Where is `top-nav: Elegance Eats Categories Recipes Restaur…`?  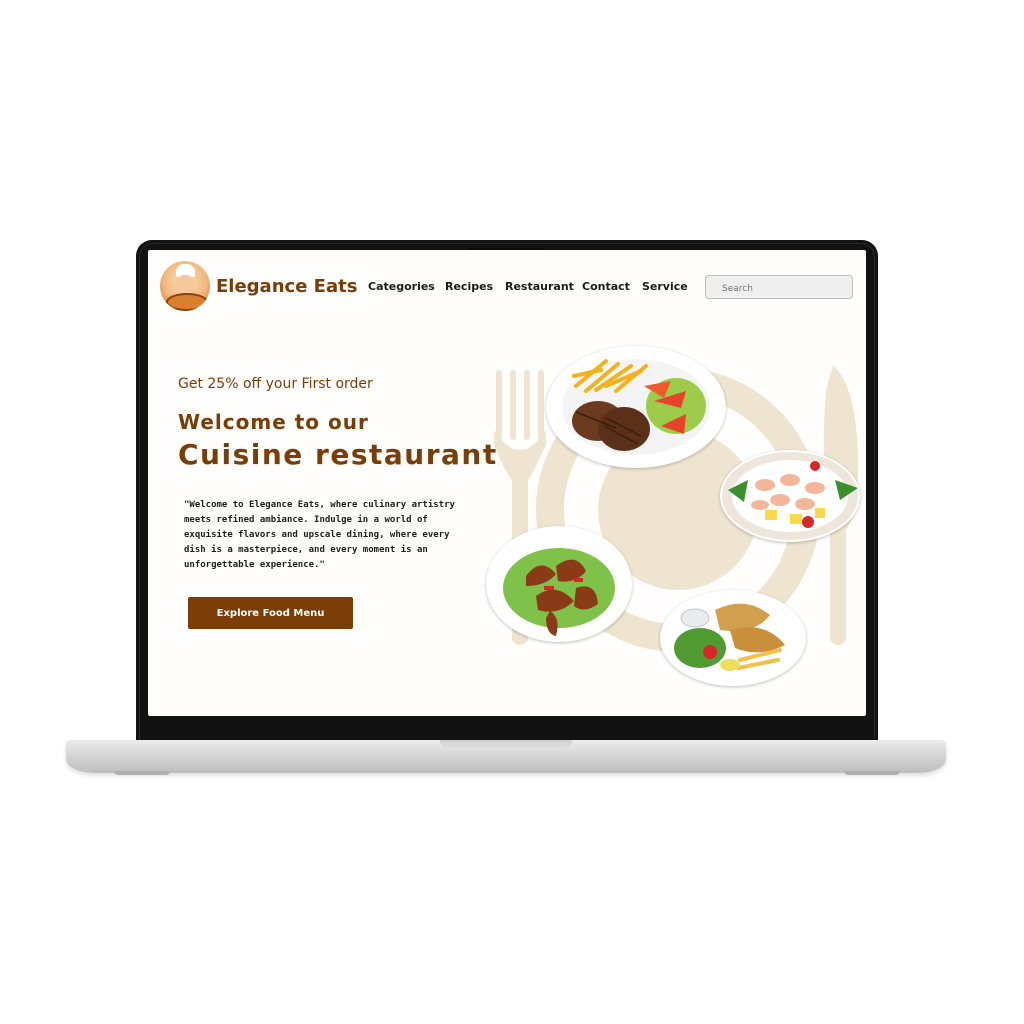
top-nav: Elegance Eats Categories Recipes Restaur… is located at coordinates (507, 280).